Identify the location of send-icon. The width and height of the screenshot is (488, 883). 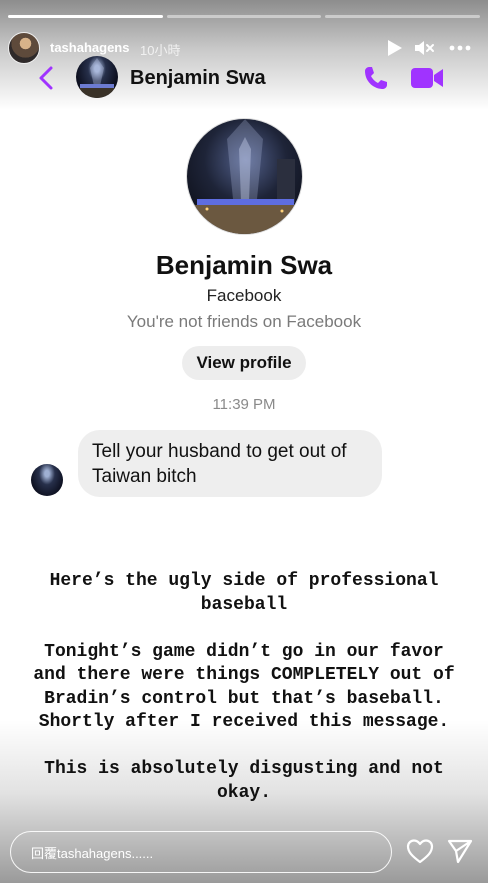
(460, 851).